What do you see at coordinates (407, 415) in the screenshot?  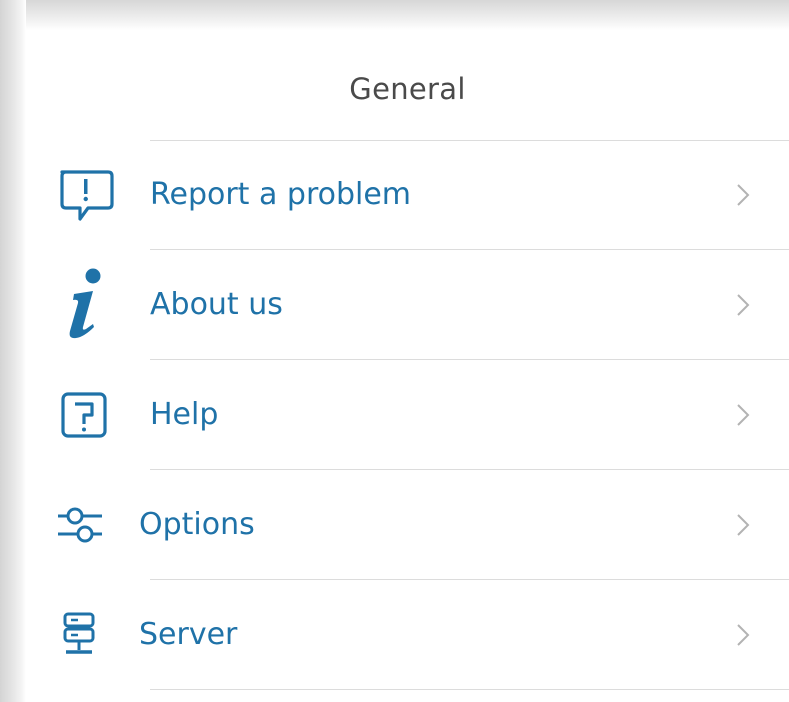 I see `menu-item-help: Help` at bounding box center [407, 415].